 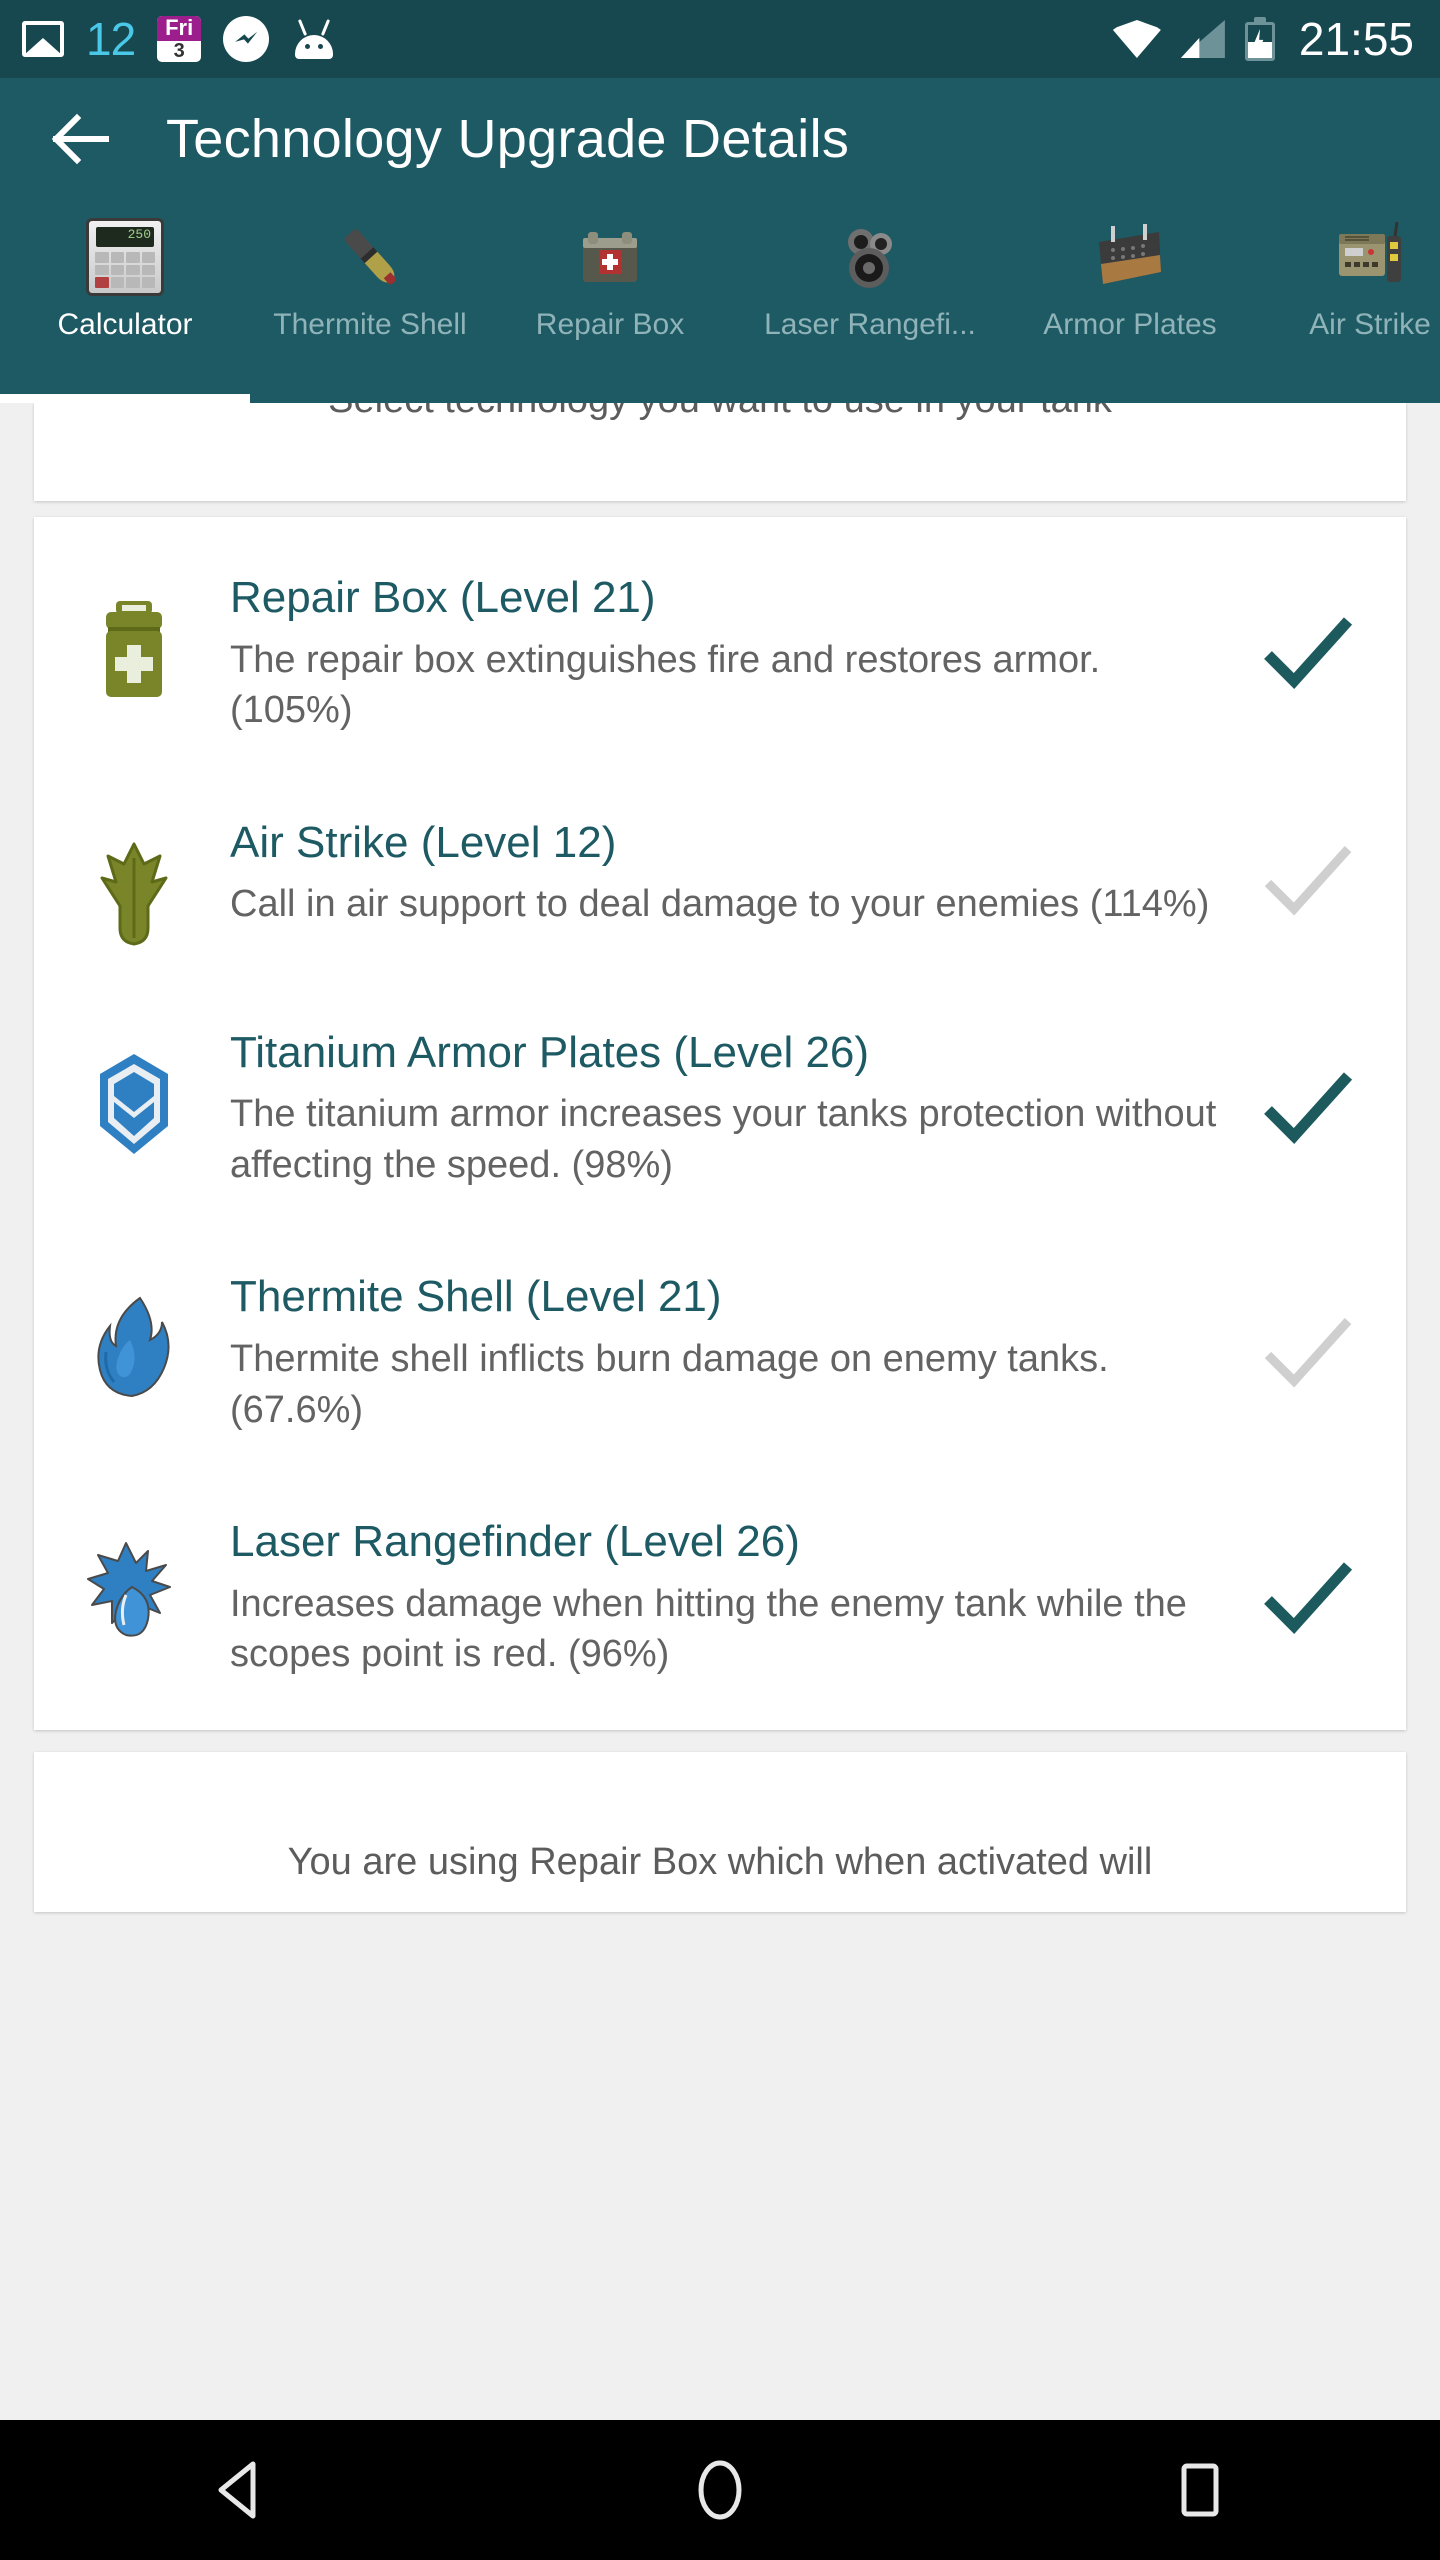 I want to click on calculator-icon: 250, so click(x=125, y=257).